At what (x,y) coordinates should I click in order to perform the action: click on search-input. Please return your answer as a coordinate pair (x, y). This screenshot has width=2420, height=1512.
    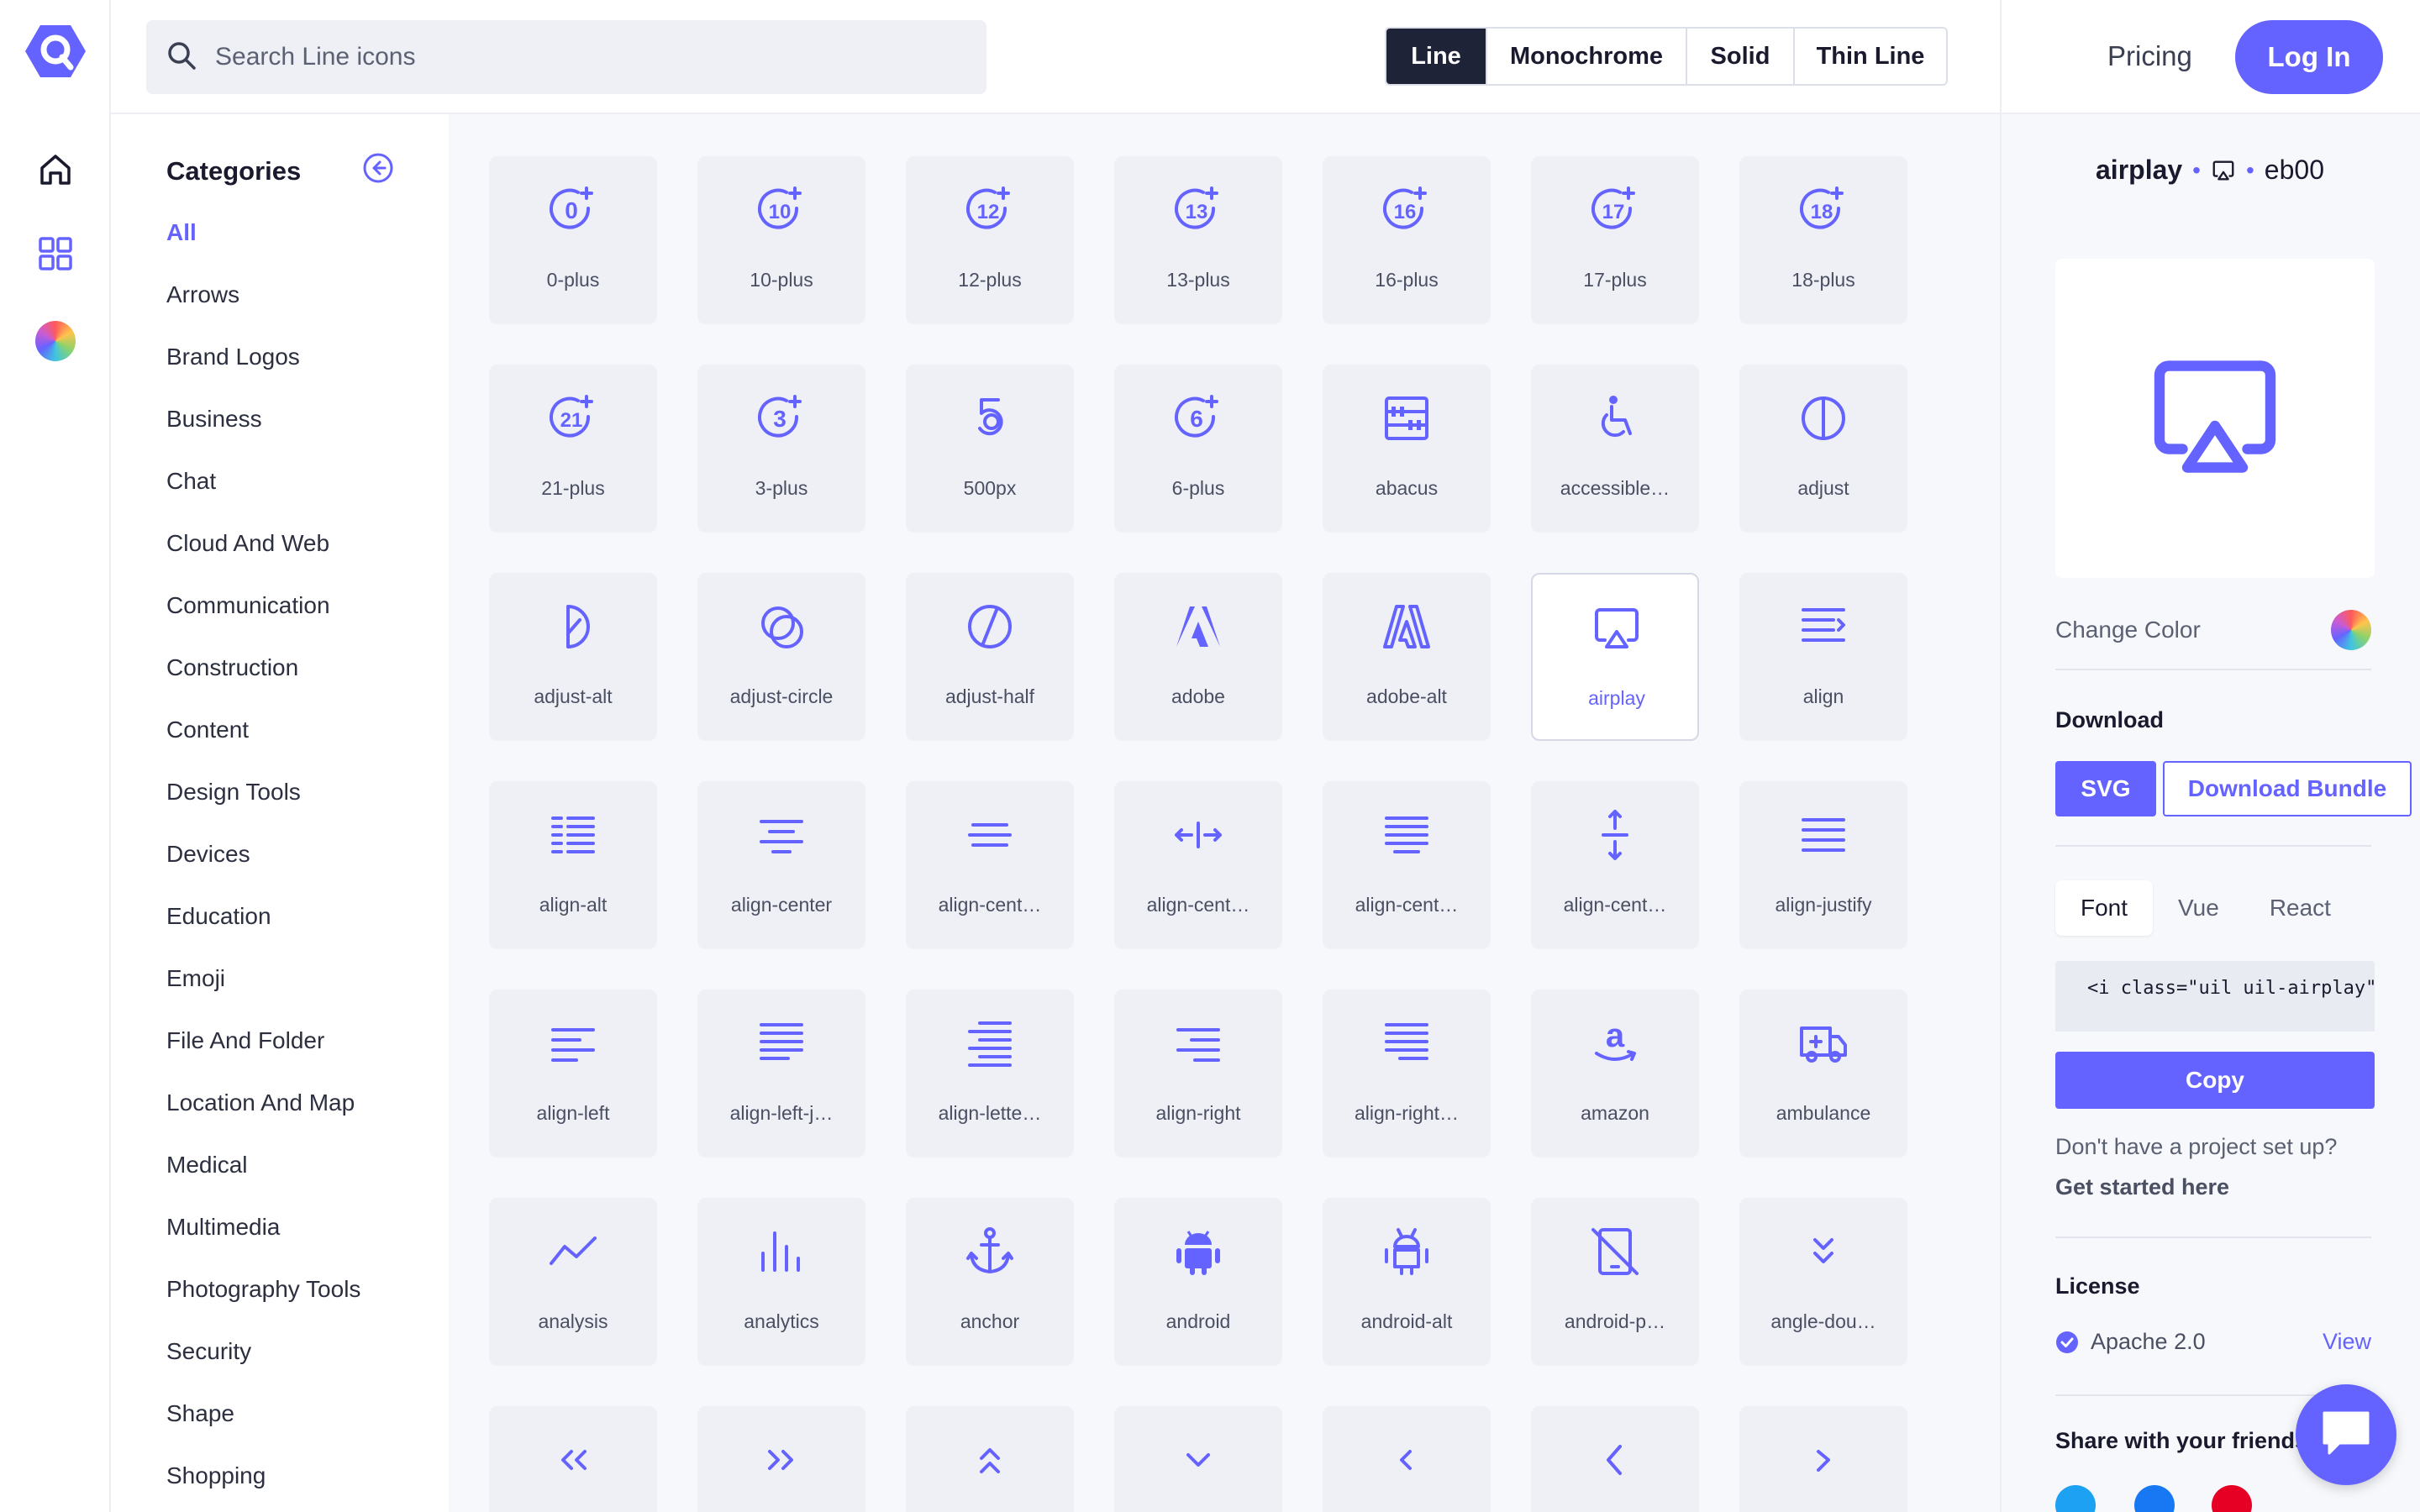
    Looking at the image, I should click on (593, 57).